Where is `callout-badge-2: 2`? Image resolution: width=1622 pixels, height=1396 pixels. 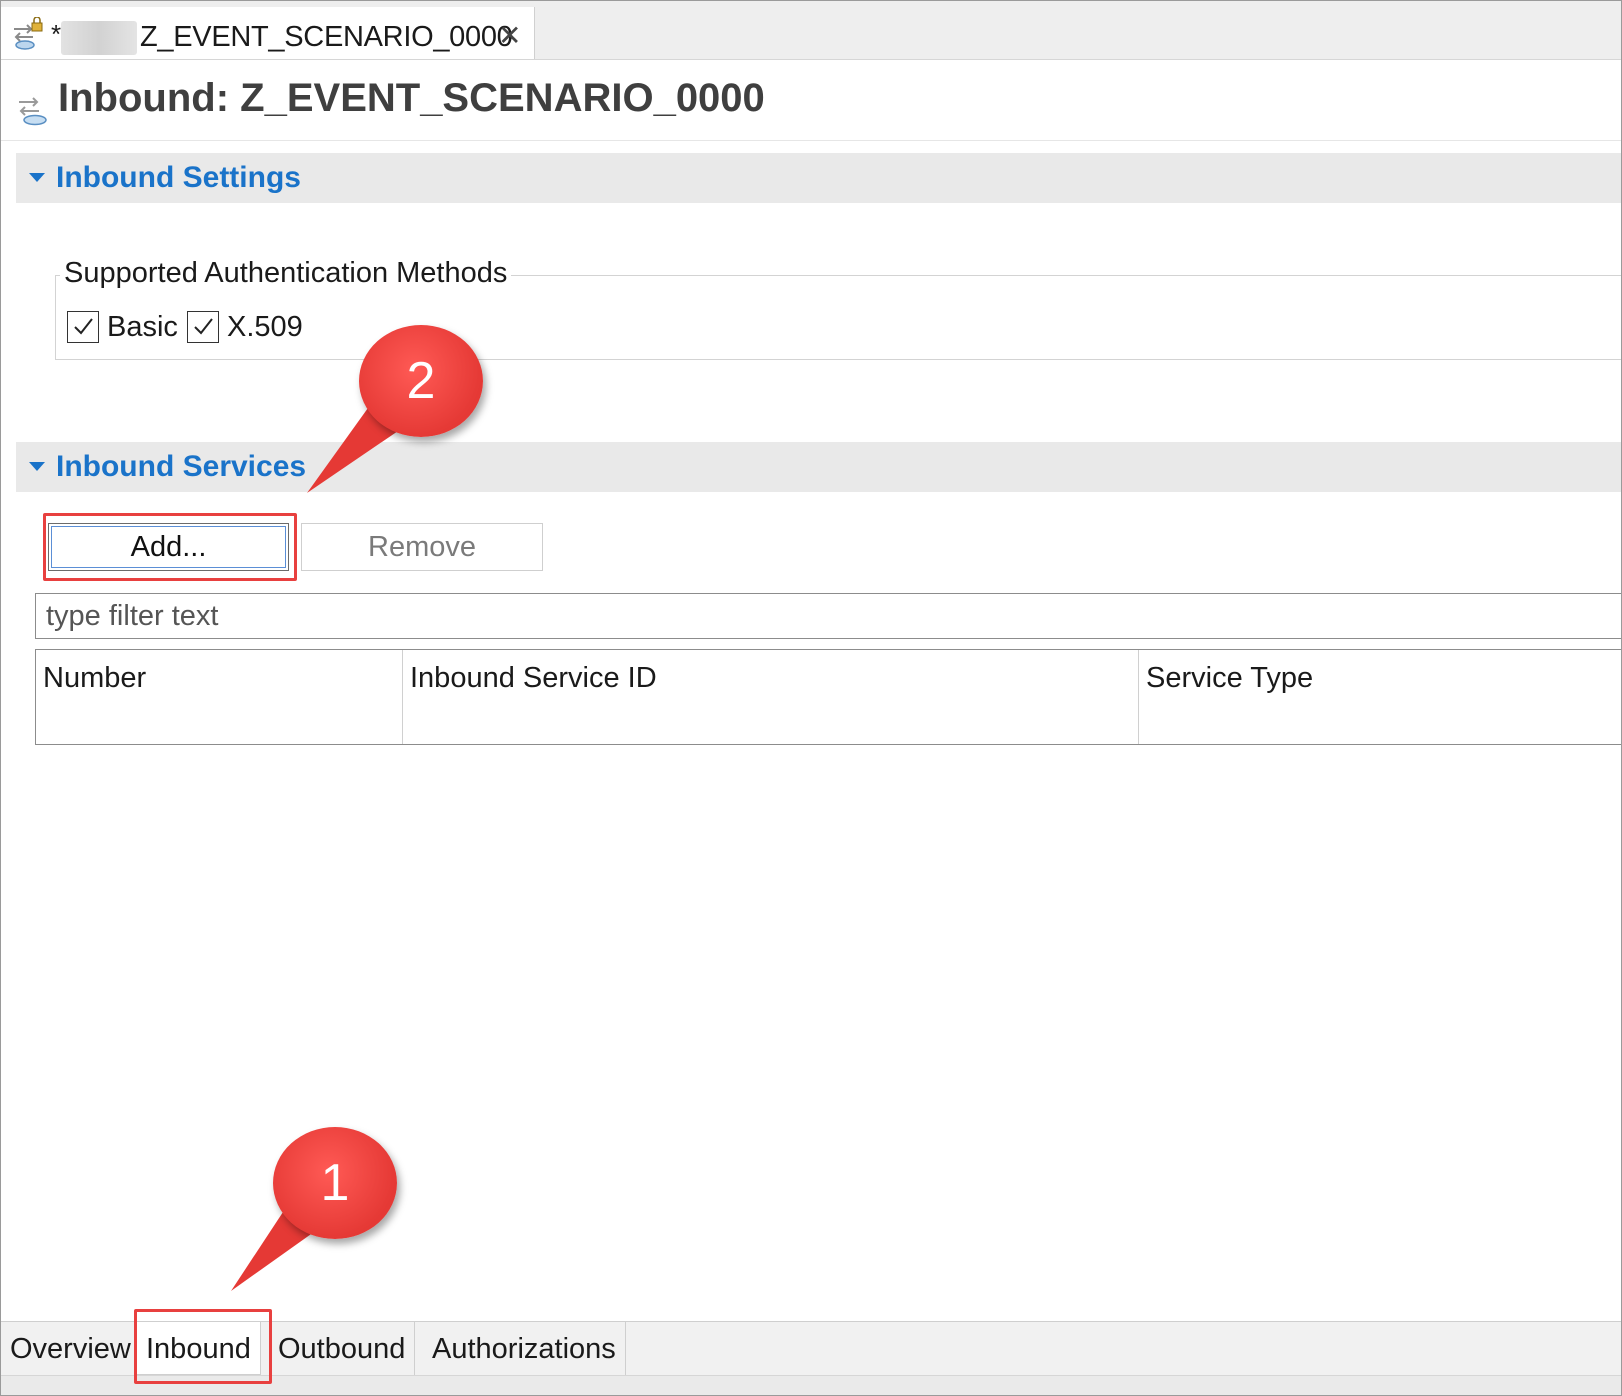
callout-badge-2: 2 is located at coordinates (421, 381).